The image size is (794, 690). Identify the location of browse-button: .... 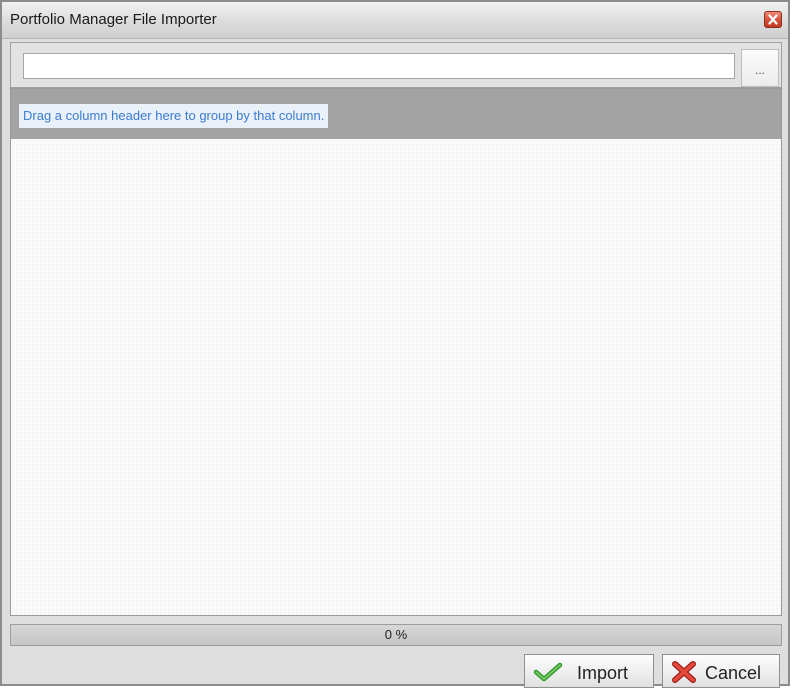
(760, 68).